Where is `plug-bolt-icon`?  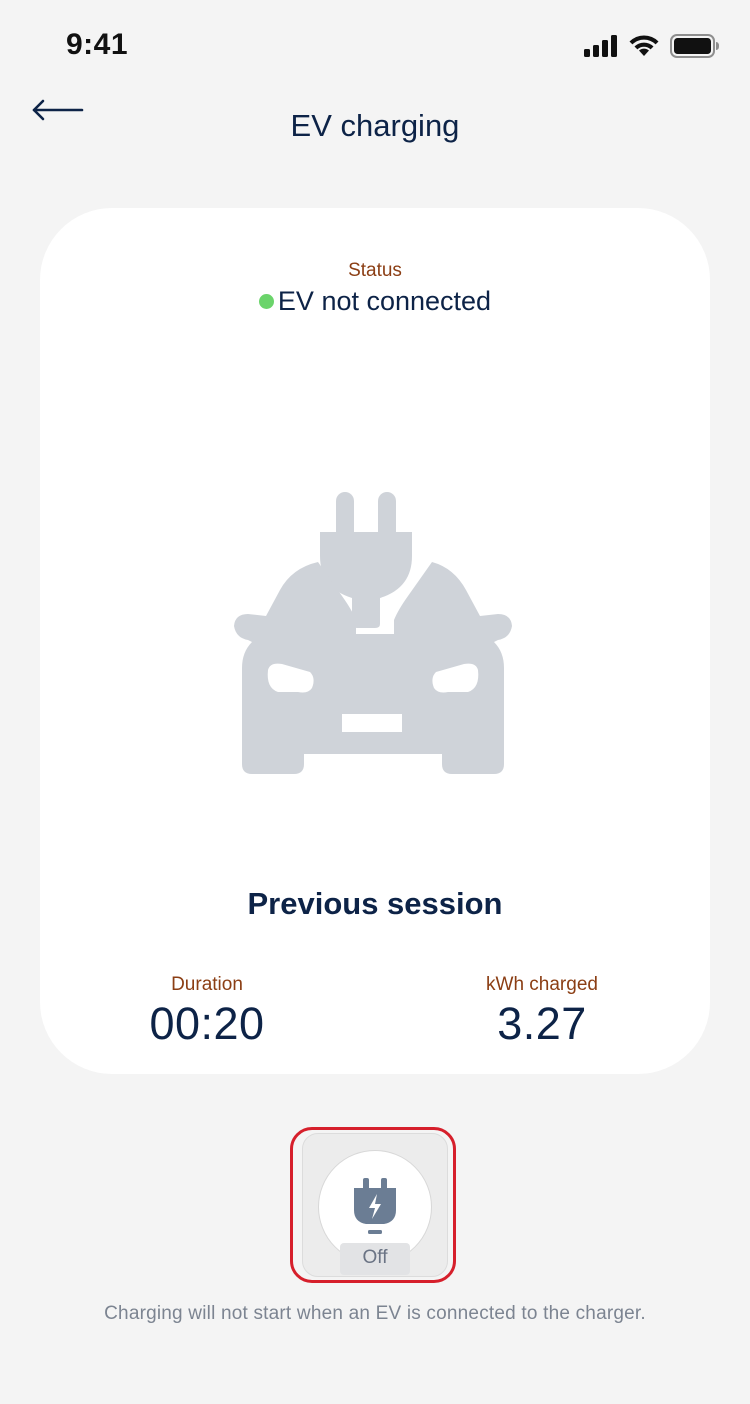 plug-bolt-icon is located at coordinates (375, 1206).